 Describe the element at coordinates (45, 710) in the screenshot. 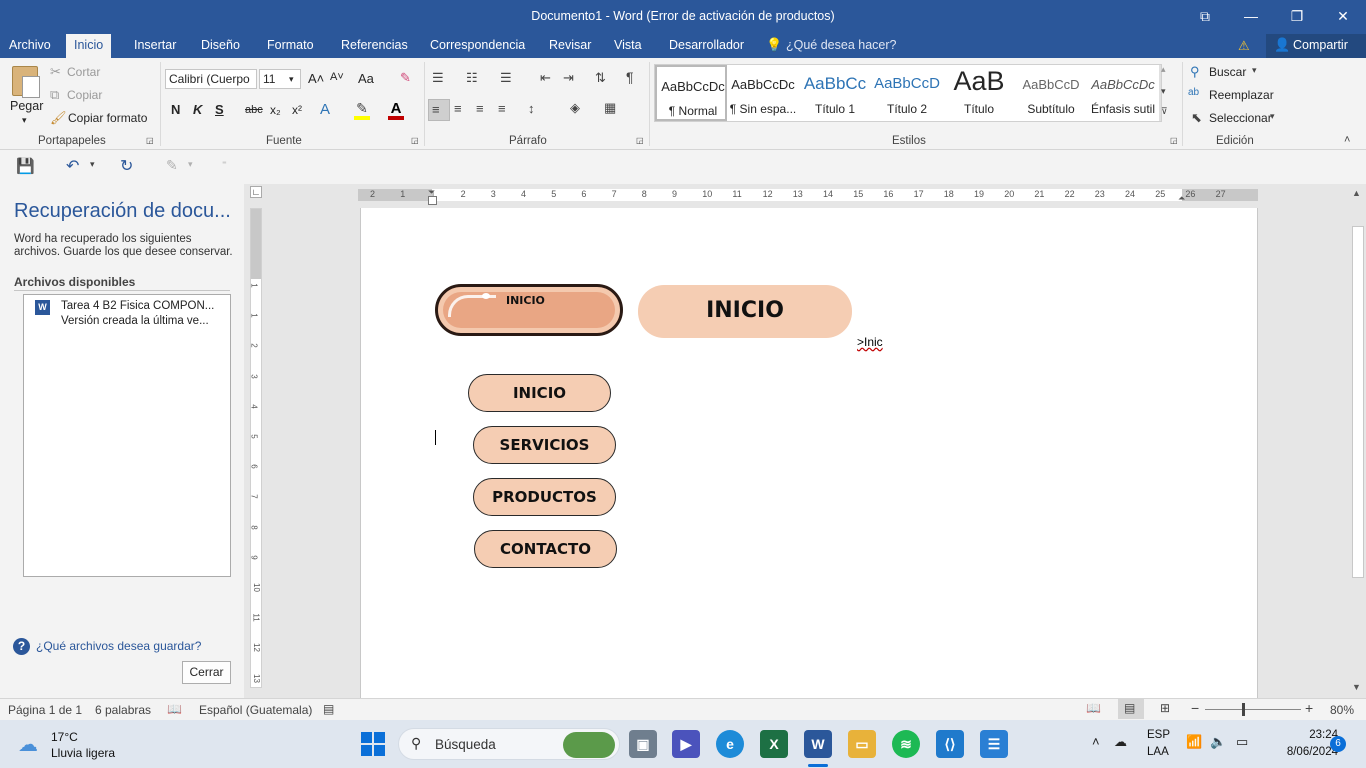

I see `page-count: Página 1 de 1` at that location.